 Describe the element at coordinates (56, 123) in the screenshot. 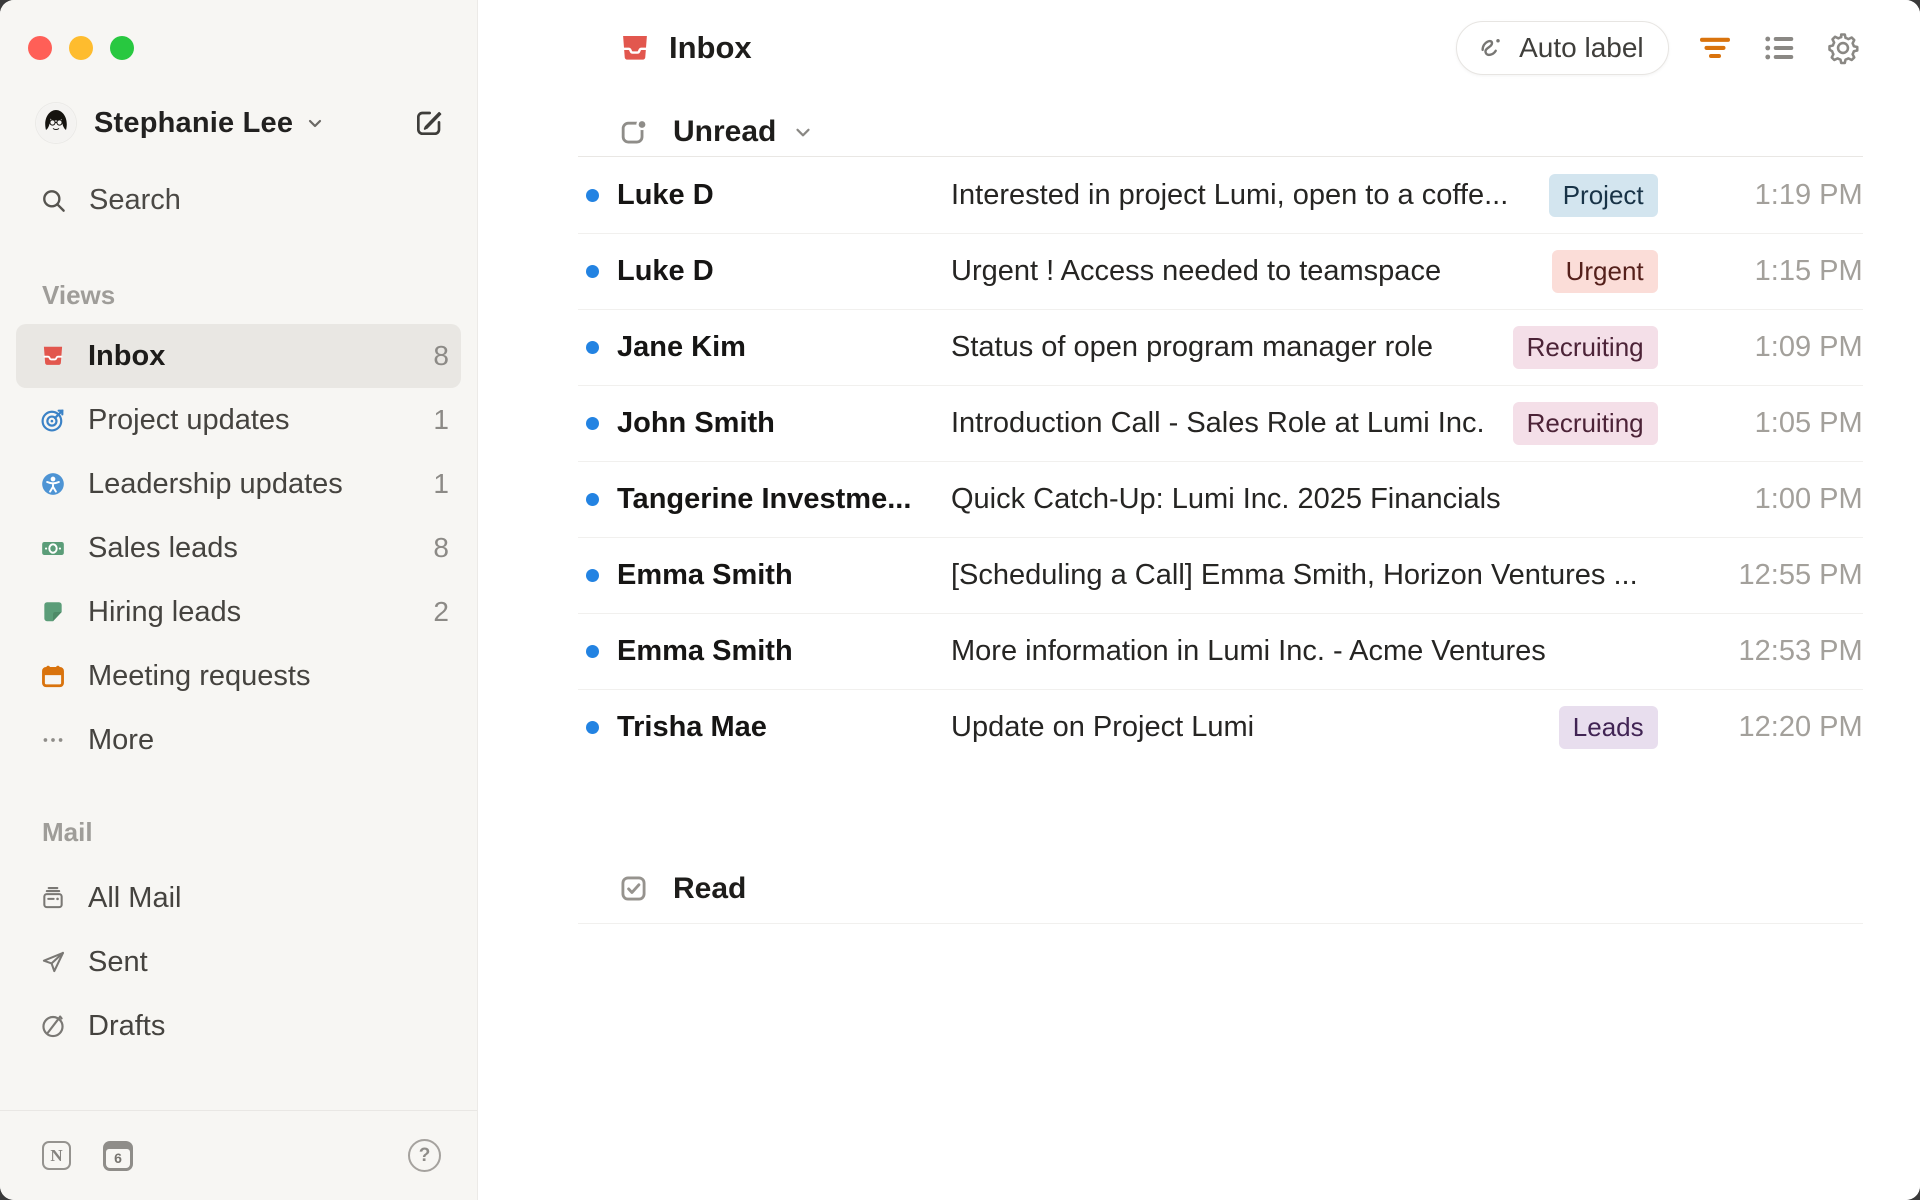

I see `avatar` at that location.